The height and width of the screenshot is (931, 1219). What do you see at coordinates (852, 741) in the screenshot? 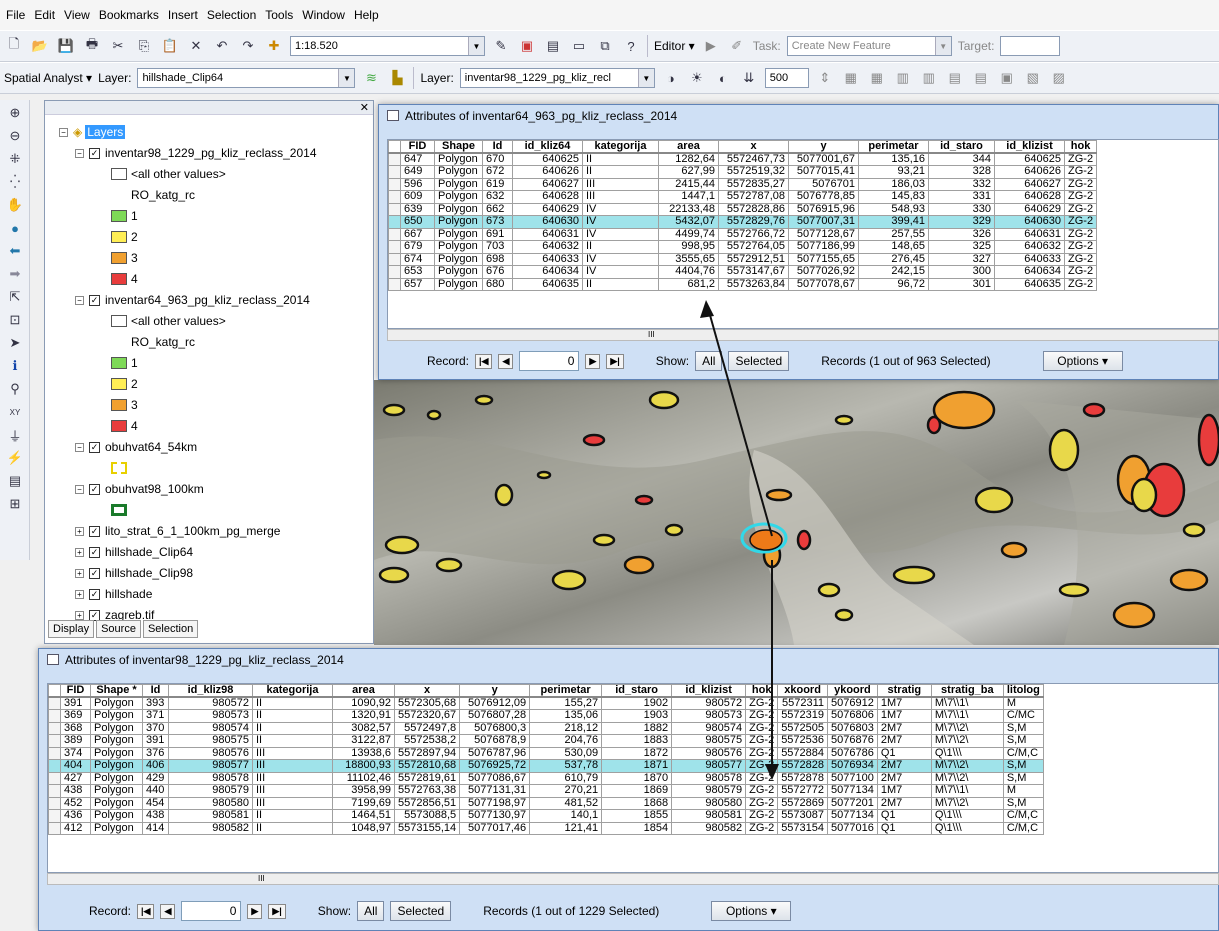
I see `table-cell: 5076876` at bounding box center [852, 741].